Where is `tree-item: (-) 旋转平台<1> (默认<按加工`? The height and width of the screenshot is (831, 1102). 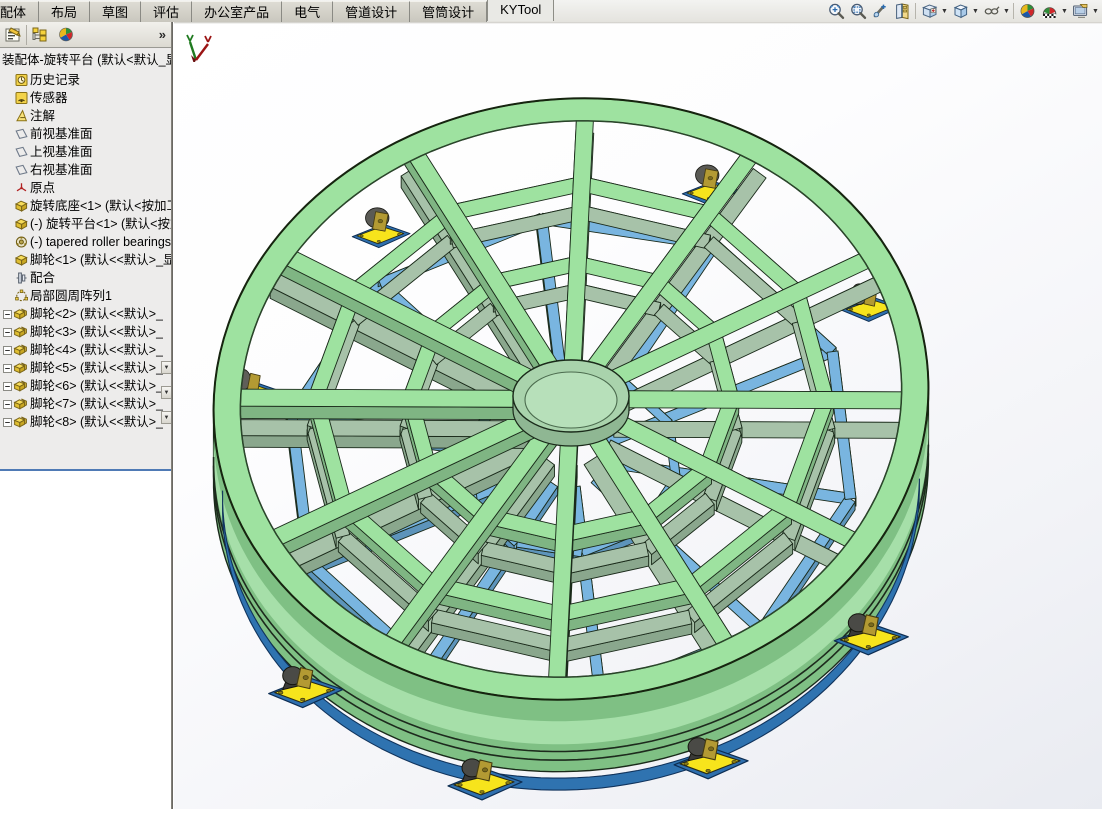
tree-item: (-) 旋转平台<1> (默认<按加工 is located at coordinates (86, 224).